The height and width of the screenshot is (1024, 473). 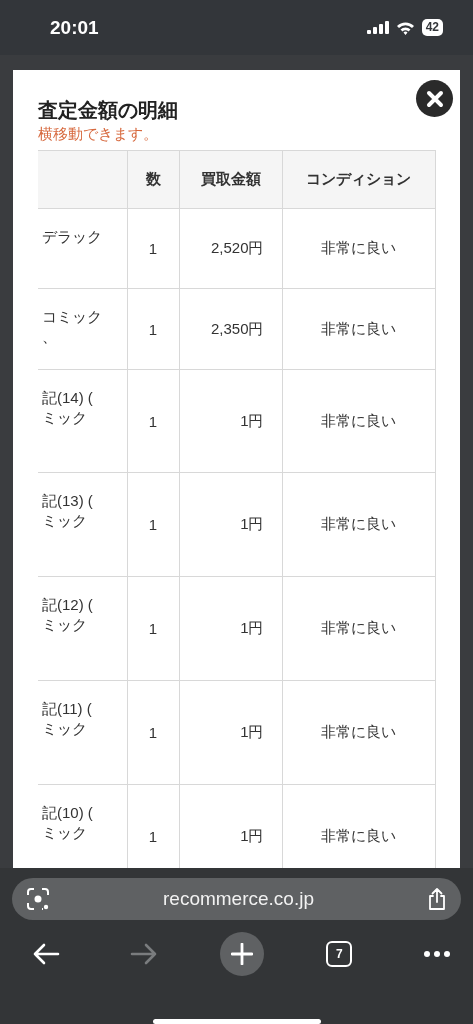 What do you see at coordinates (230, 179) in the screenshot?
I see `column-header: 買取金額` at bounding box center [230, 179].